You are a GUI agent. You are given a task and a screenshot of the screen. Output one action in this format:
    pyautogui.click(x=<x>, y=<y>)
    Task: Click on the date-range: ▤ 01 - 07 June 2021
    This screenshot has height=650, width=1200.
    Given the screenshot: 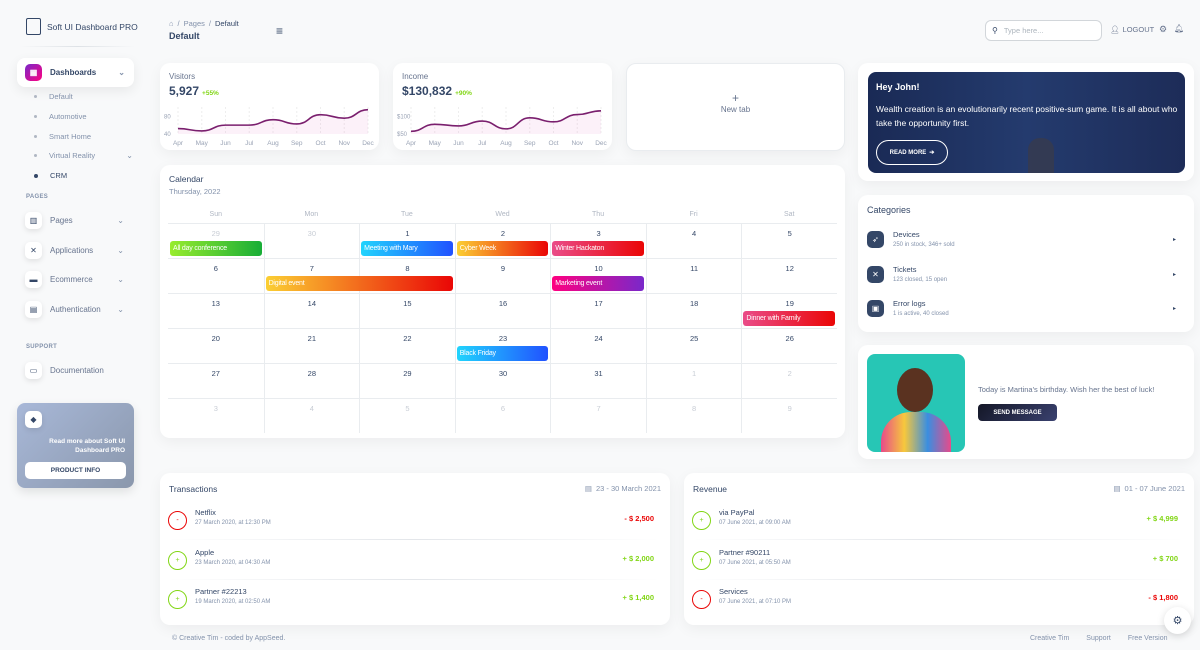 What is the action you would take?
    pyautogui.click(x=1149, y=488)
    